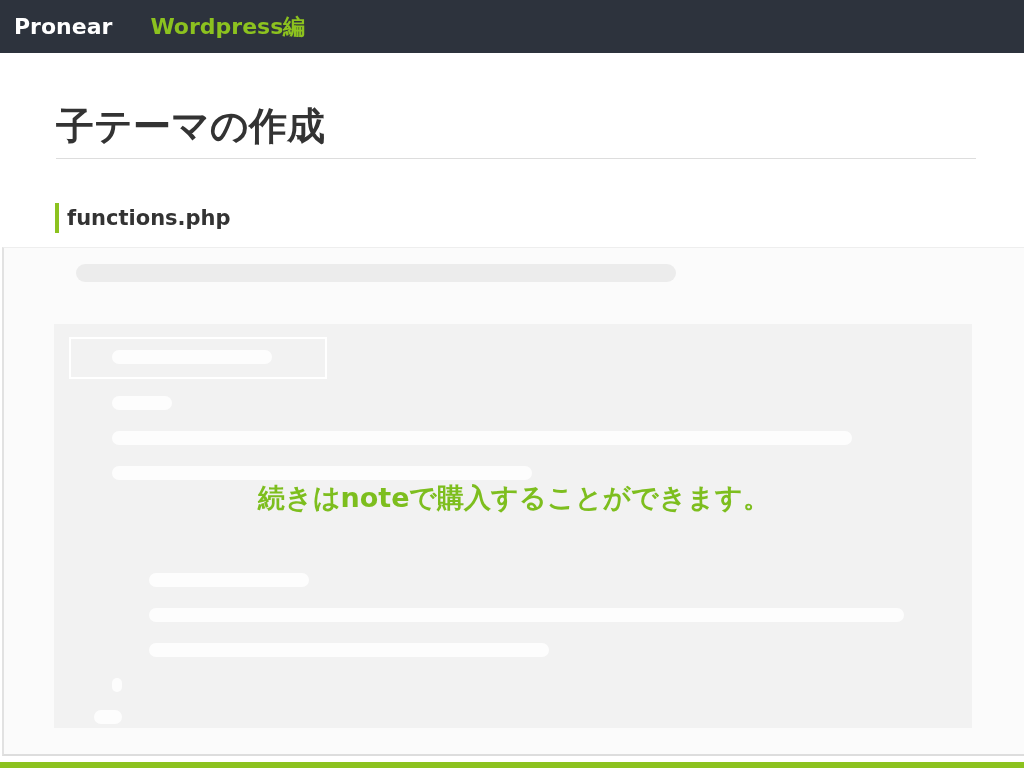  What do you see at coordinates (63, 26) in the screenshot?
I see `brand-name: Pronear` at bounding box center [63, 26].